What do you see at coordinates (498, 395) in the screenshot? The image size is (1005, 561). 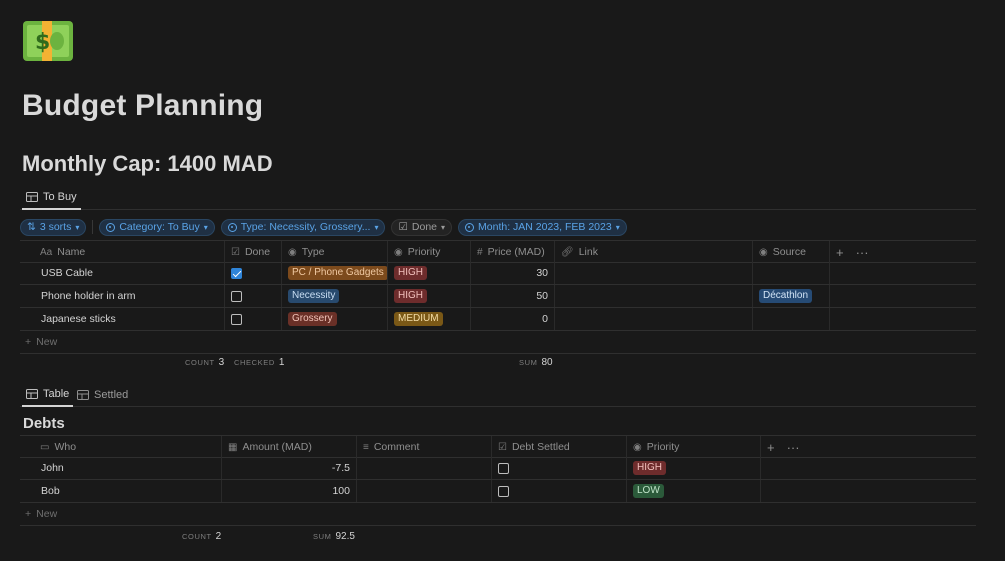 I see `debts-view-tabs: Table Settled` at bounding box center [498, 395].